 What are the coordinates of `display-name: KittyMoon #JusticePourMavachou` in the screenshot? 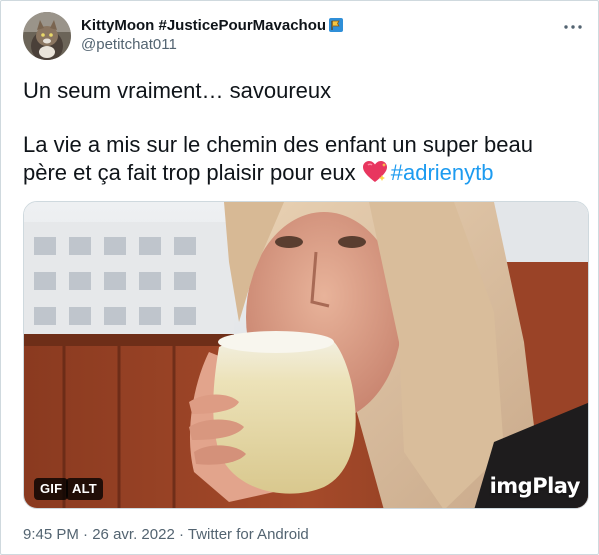 It's located at (203, 25).